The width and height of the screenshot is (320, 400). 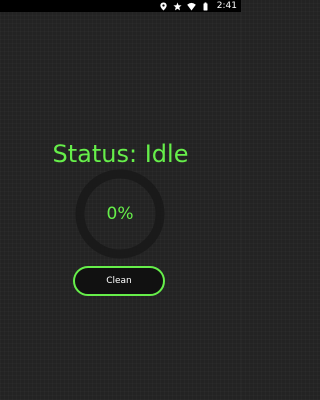 What do you see at coordinates (226, 6) in the screenshot?
I see `clock-time: 2:41` at bounding box center [226, 6].